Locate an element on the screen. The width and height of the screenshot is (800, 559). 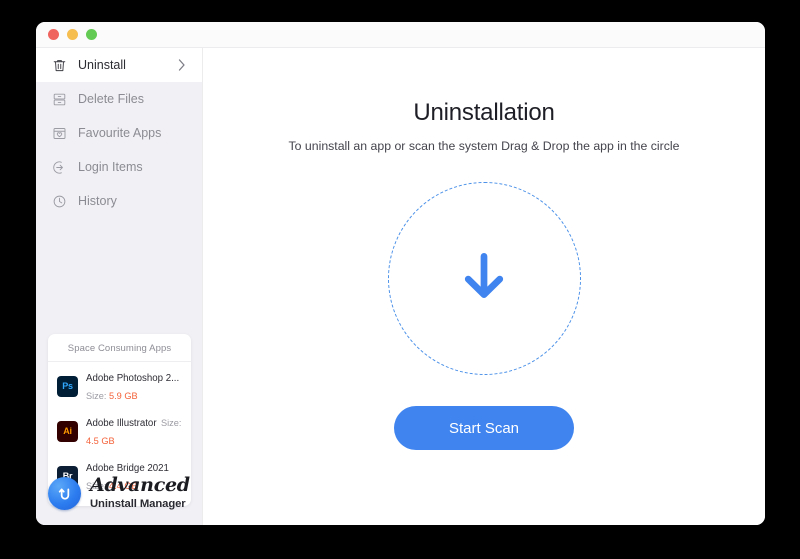
u-mark-icon is located at coordinates (64, 493).